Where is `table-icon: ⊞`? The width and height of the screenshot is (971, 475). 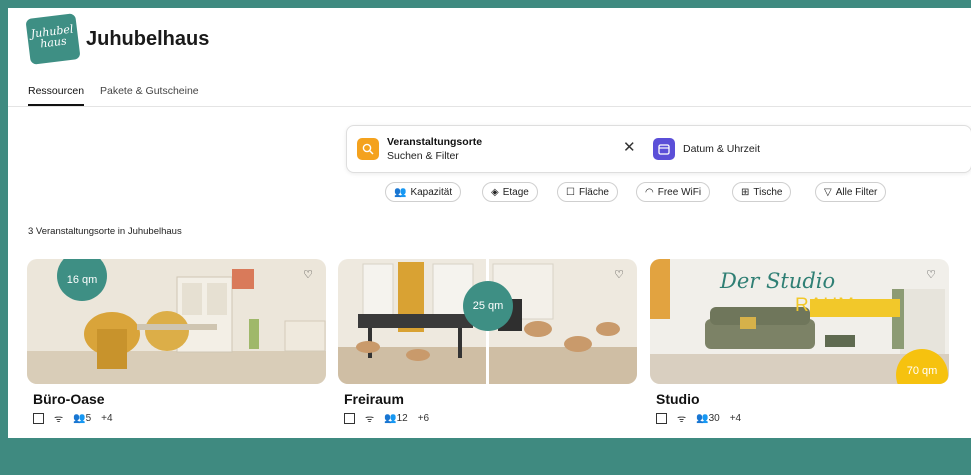 table-icon: ⊞ is located at coordinates (745, 192).